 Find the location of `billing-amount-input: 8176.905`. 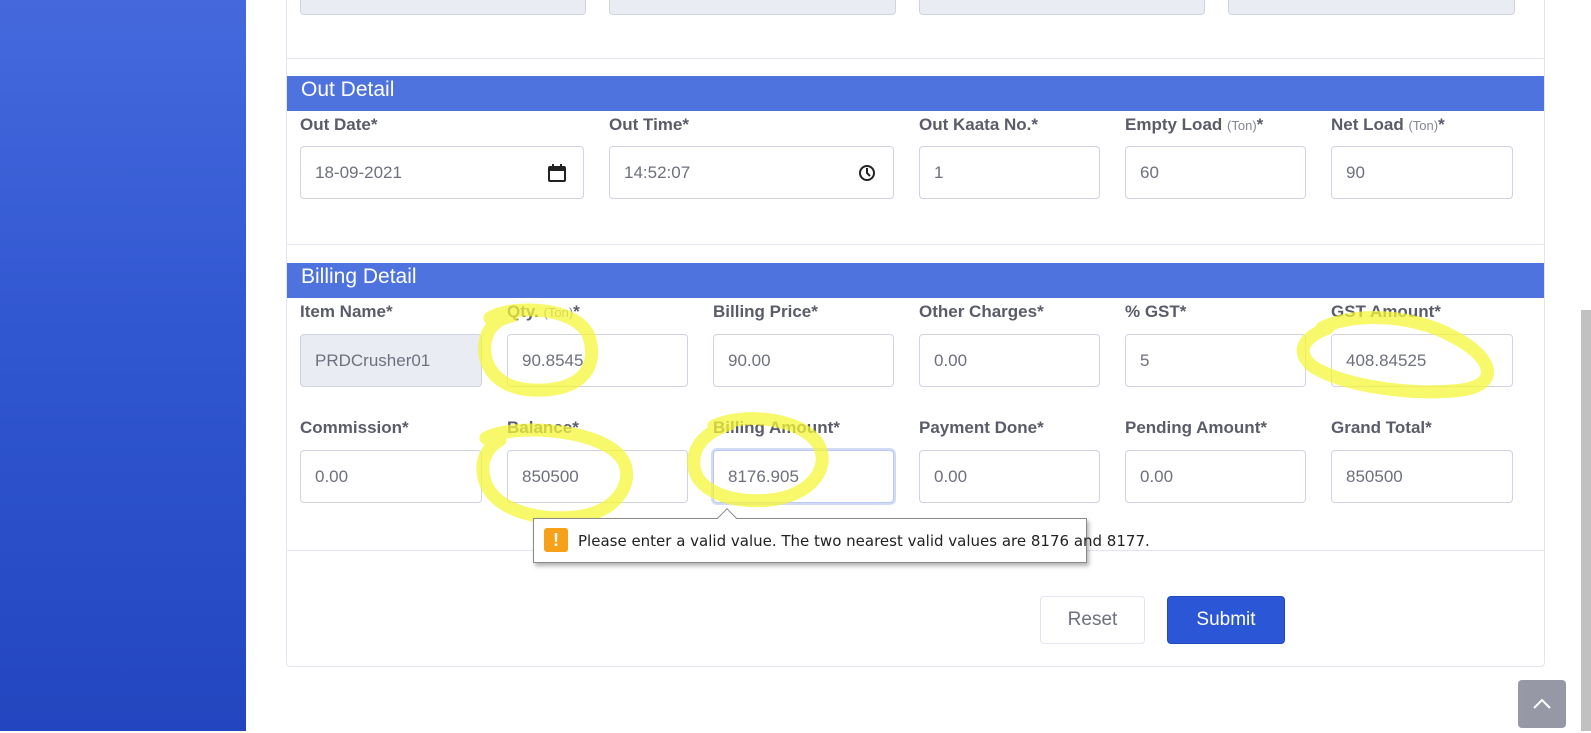

billing-amount-input: 8176.905 is located at coordinates (803, 476).